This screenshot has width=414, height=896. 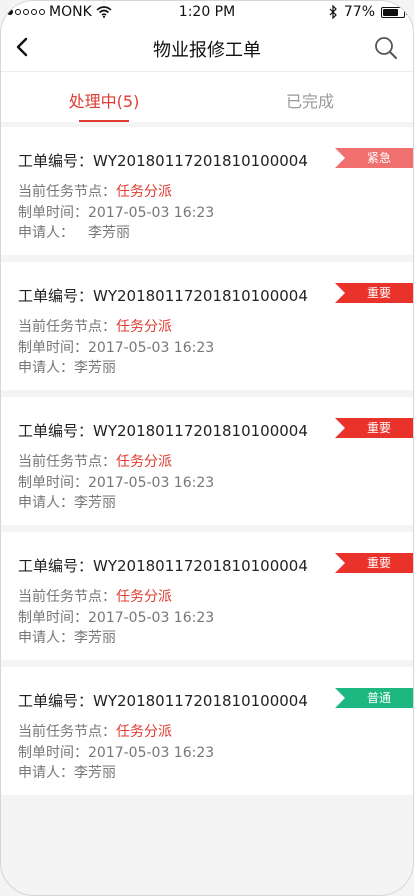 What do you see at coordinates (374, 698) in the screenshot?
I see `priority-badge: 普通` at bounding box center [374, 698].